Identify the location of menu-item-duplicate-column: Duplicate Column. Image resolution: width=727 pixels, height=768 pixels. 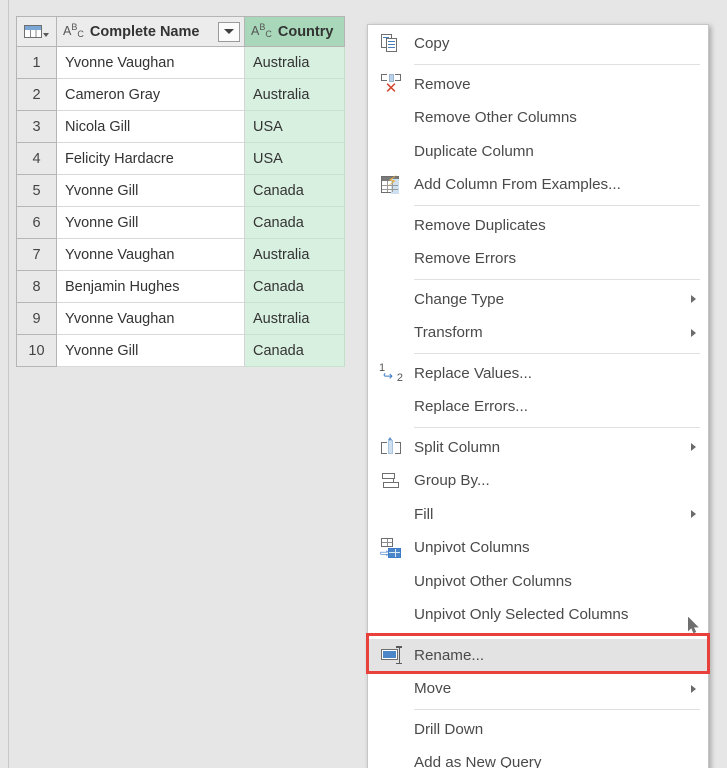
(538, 152).